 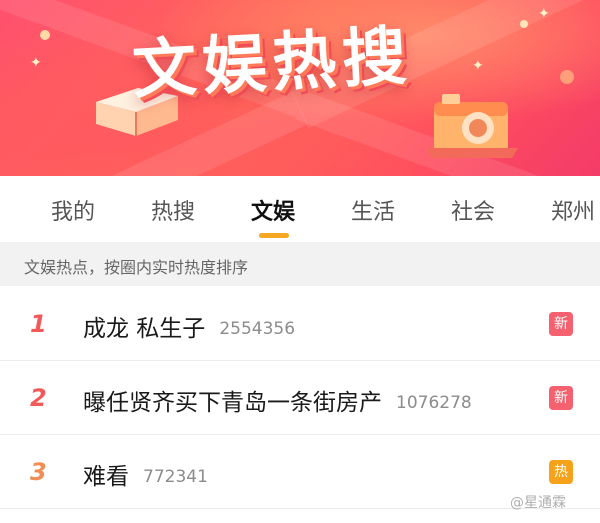 What do you see at coordinates (373, 210) in the screenshot?
I see `tab-life: 生活` at bounding box center [373, 210].